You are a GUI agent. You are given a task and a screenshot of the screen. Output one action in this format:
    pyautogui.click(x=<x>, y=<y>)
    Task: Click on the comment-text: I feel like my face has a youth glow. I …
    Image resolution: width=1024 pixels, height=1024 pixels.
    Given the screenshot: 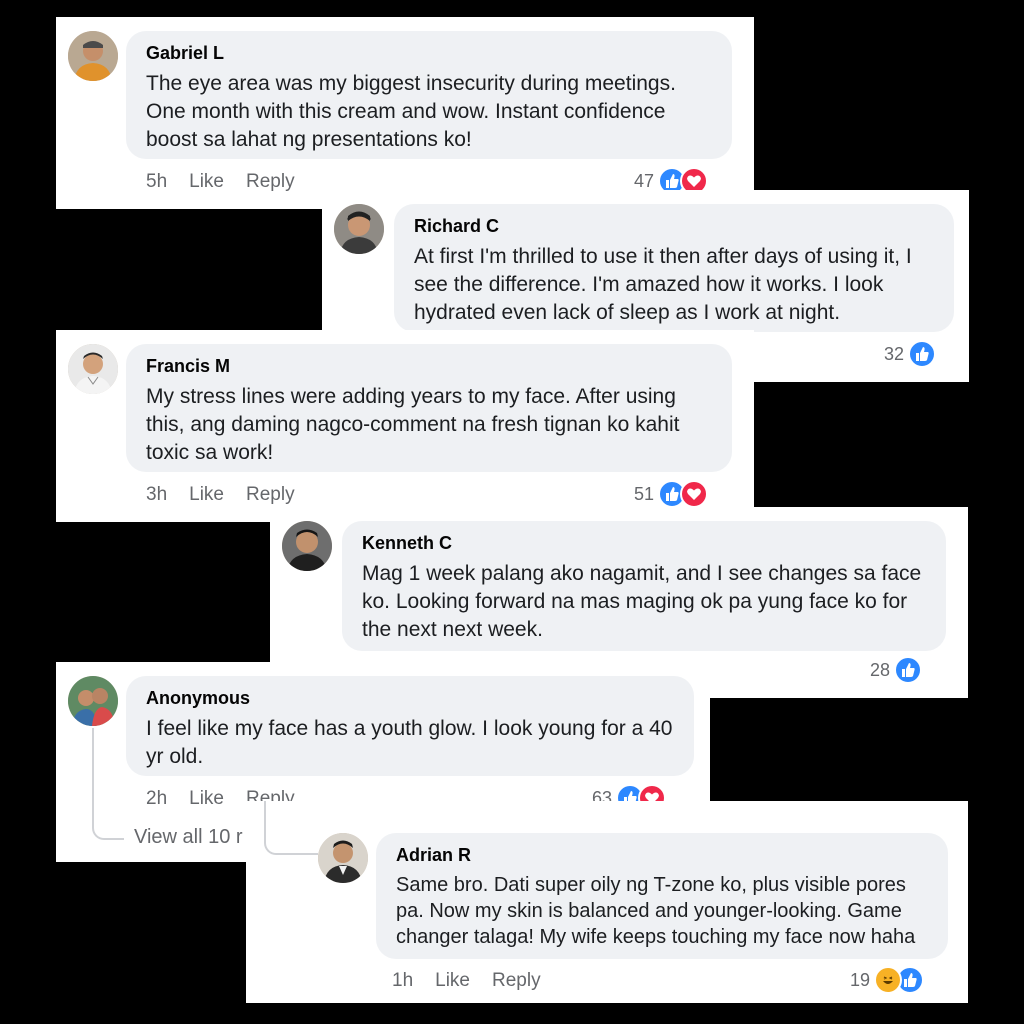 What is the action you would take?
    pyautogui.click(x=409, y=742)
    